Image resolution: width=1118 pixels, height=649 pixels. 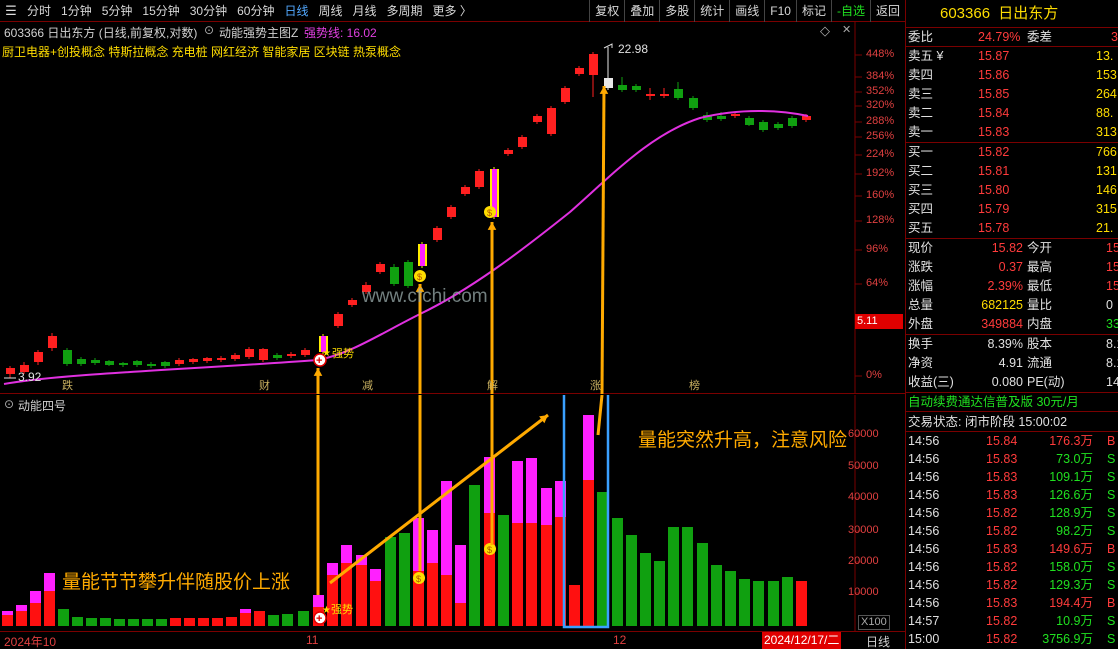 What do you see at coordinates (419, 277) in the screenshot?
I see `money-bag-glyph: $` at bounding box center [419, 277].